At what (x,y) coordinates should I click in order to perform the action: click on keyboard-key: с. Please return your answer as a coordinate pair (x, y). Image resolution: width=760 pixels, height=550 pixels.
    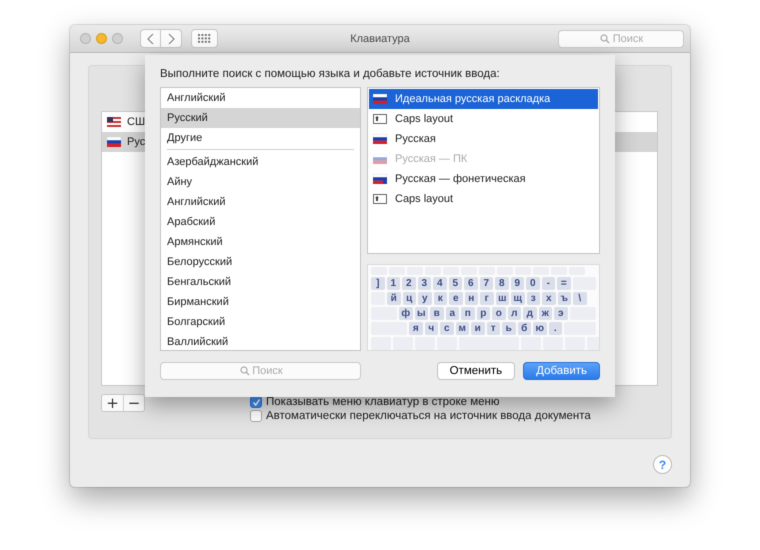
    Looking at the image, I should click on (447, 328).